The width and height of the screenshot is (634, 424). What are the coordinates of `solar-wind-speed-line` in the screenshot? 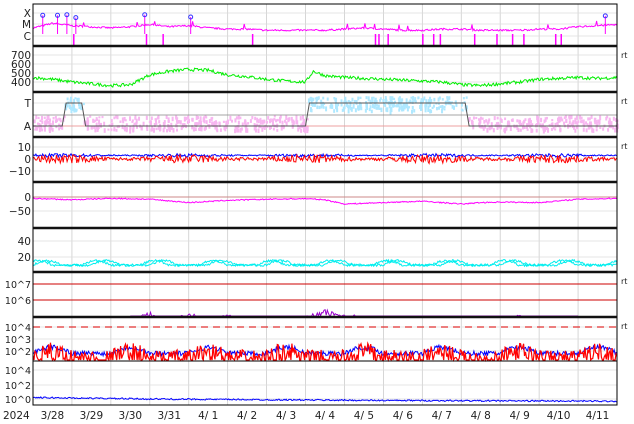 It's located at (325, 77).